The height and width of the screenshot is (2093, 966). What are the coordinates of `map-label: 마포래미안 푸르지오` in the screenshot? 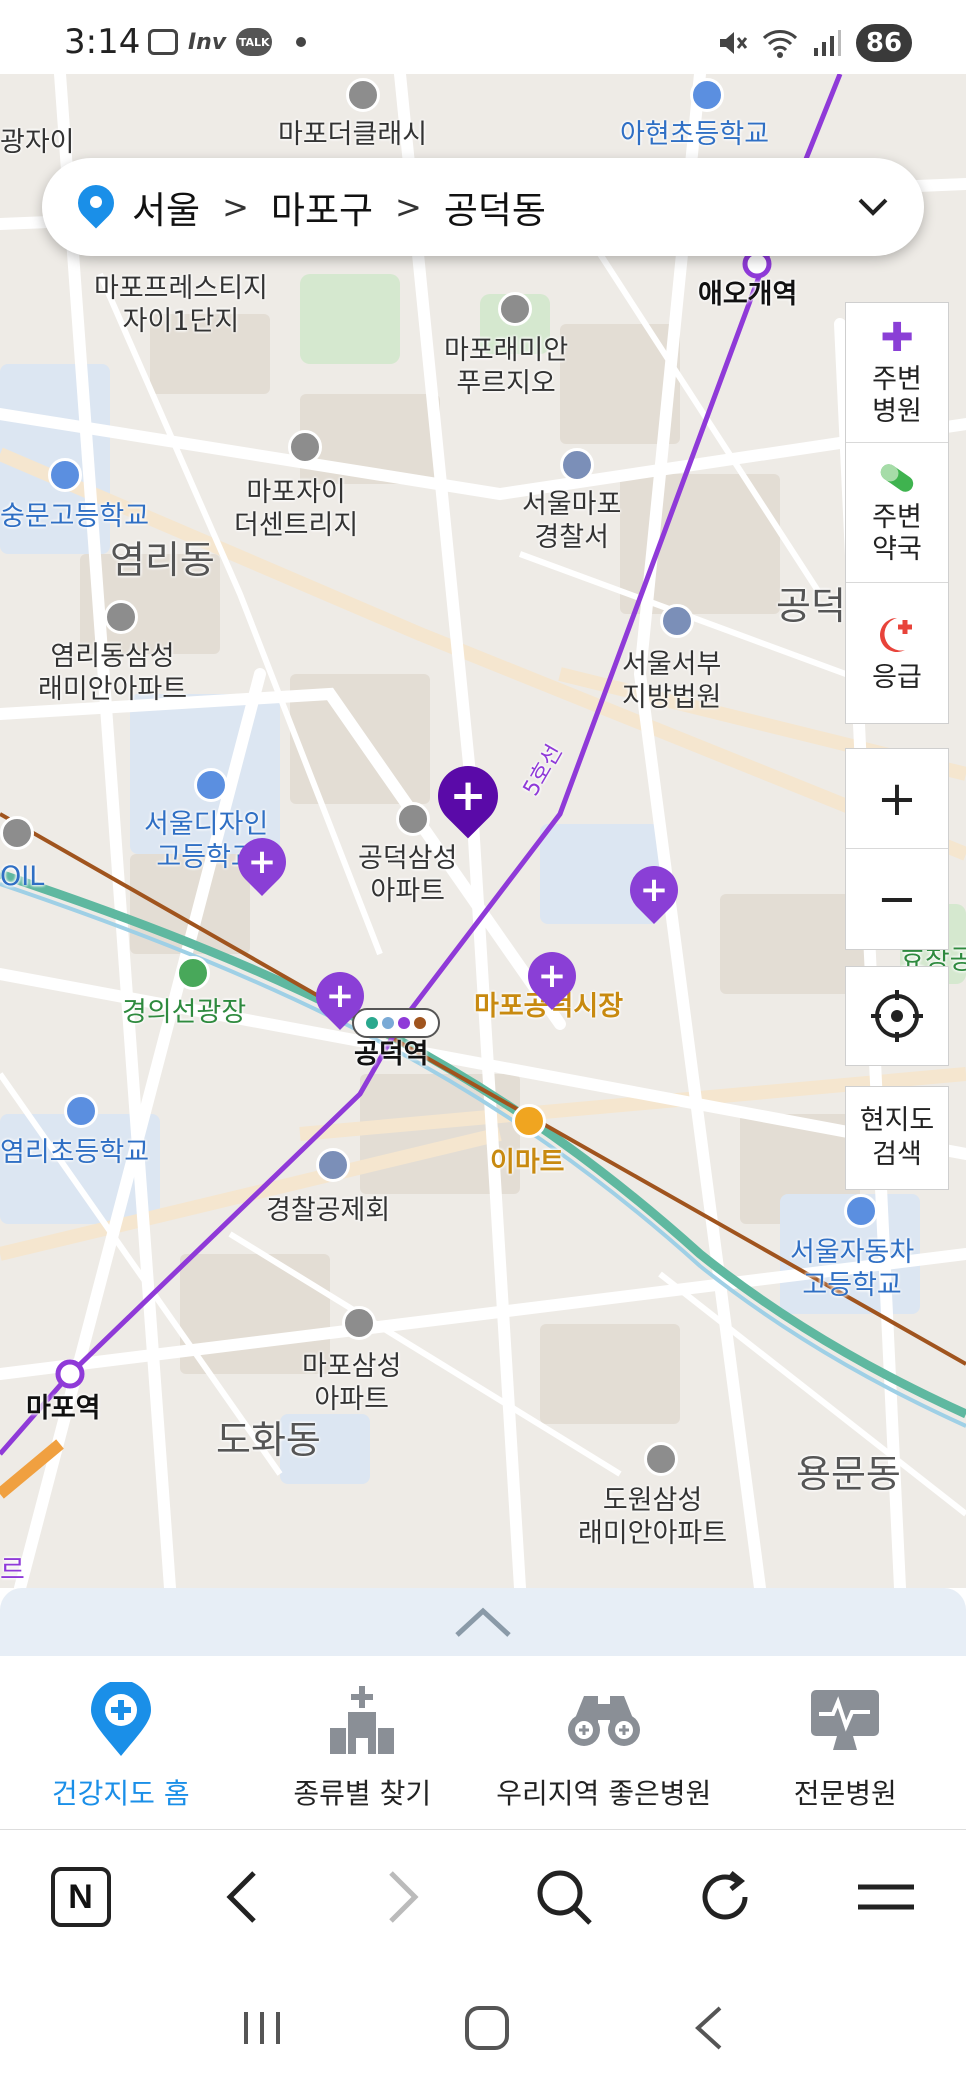 It's located at (506, 367).